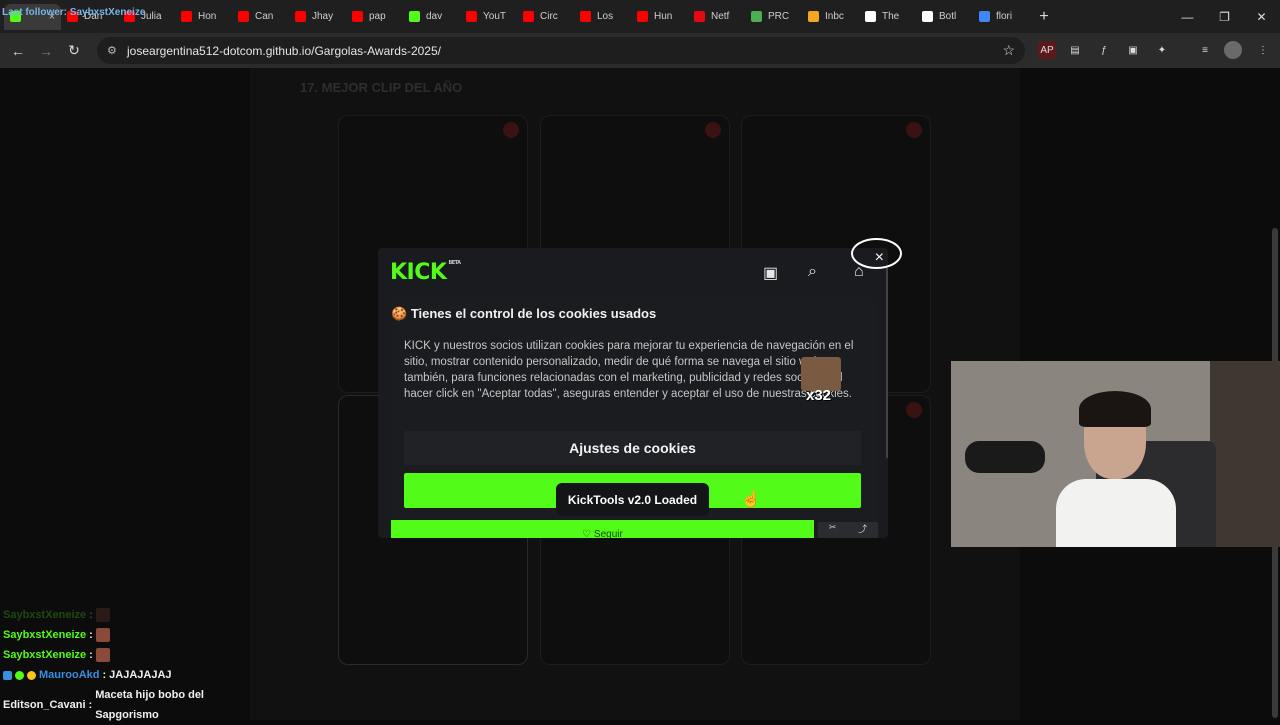 The height and width of the screenshot is (725, 1280). Describe the element at coordinates (770, 273) in the screenshot. I see `browse-icon: ▣` at that location.